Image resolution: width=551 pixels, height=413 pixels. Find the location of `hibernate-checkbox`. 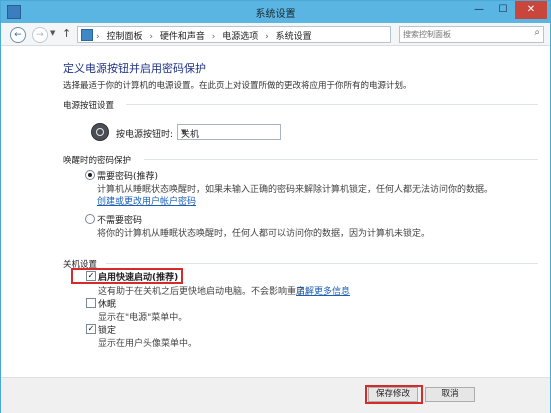

hibernate-checkbox is located at coordinates (91, 303).